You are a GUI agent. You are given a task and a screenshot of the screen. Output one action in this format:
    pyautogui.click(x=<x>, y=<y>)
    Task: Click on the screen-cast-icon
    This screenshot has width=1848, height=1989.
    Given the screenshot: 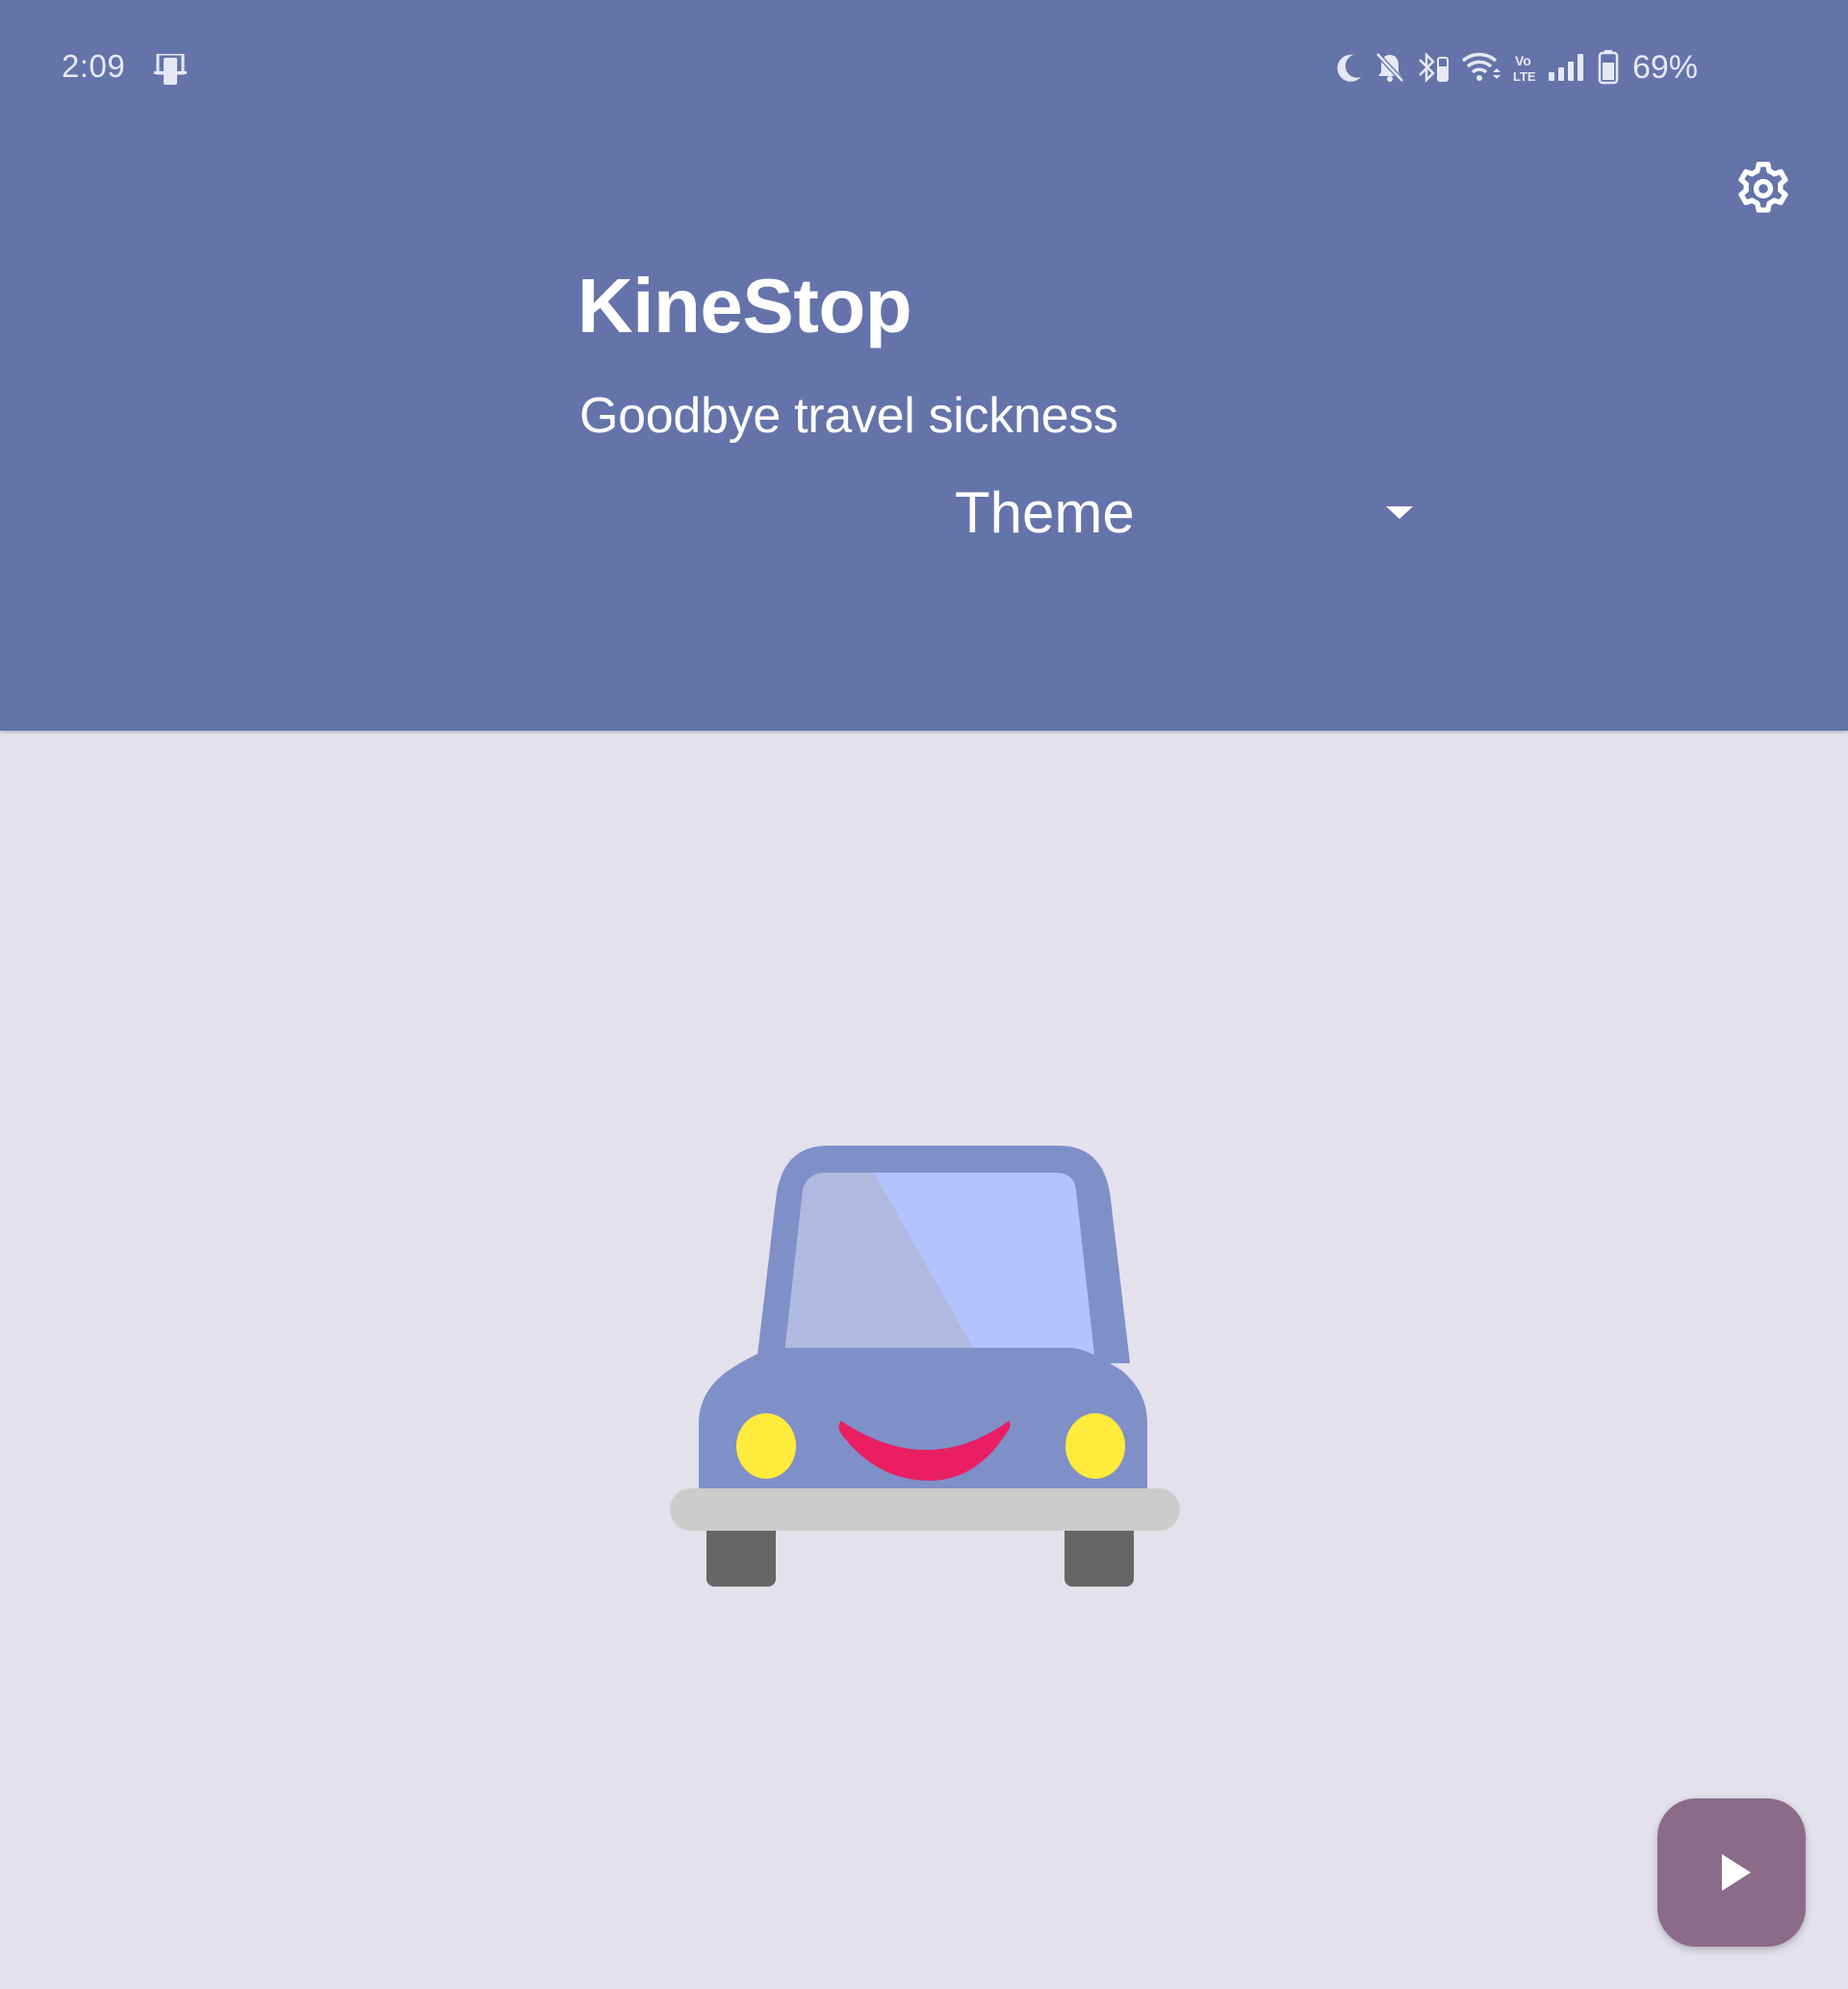 What is the action you would take?
    pyautogui.click(x=170, y=70)
    